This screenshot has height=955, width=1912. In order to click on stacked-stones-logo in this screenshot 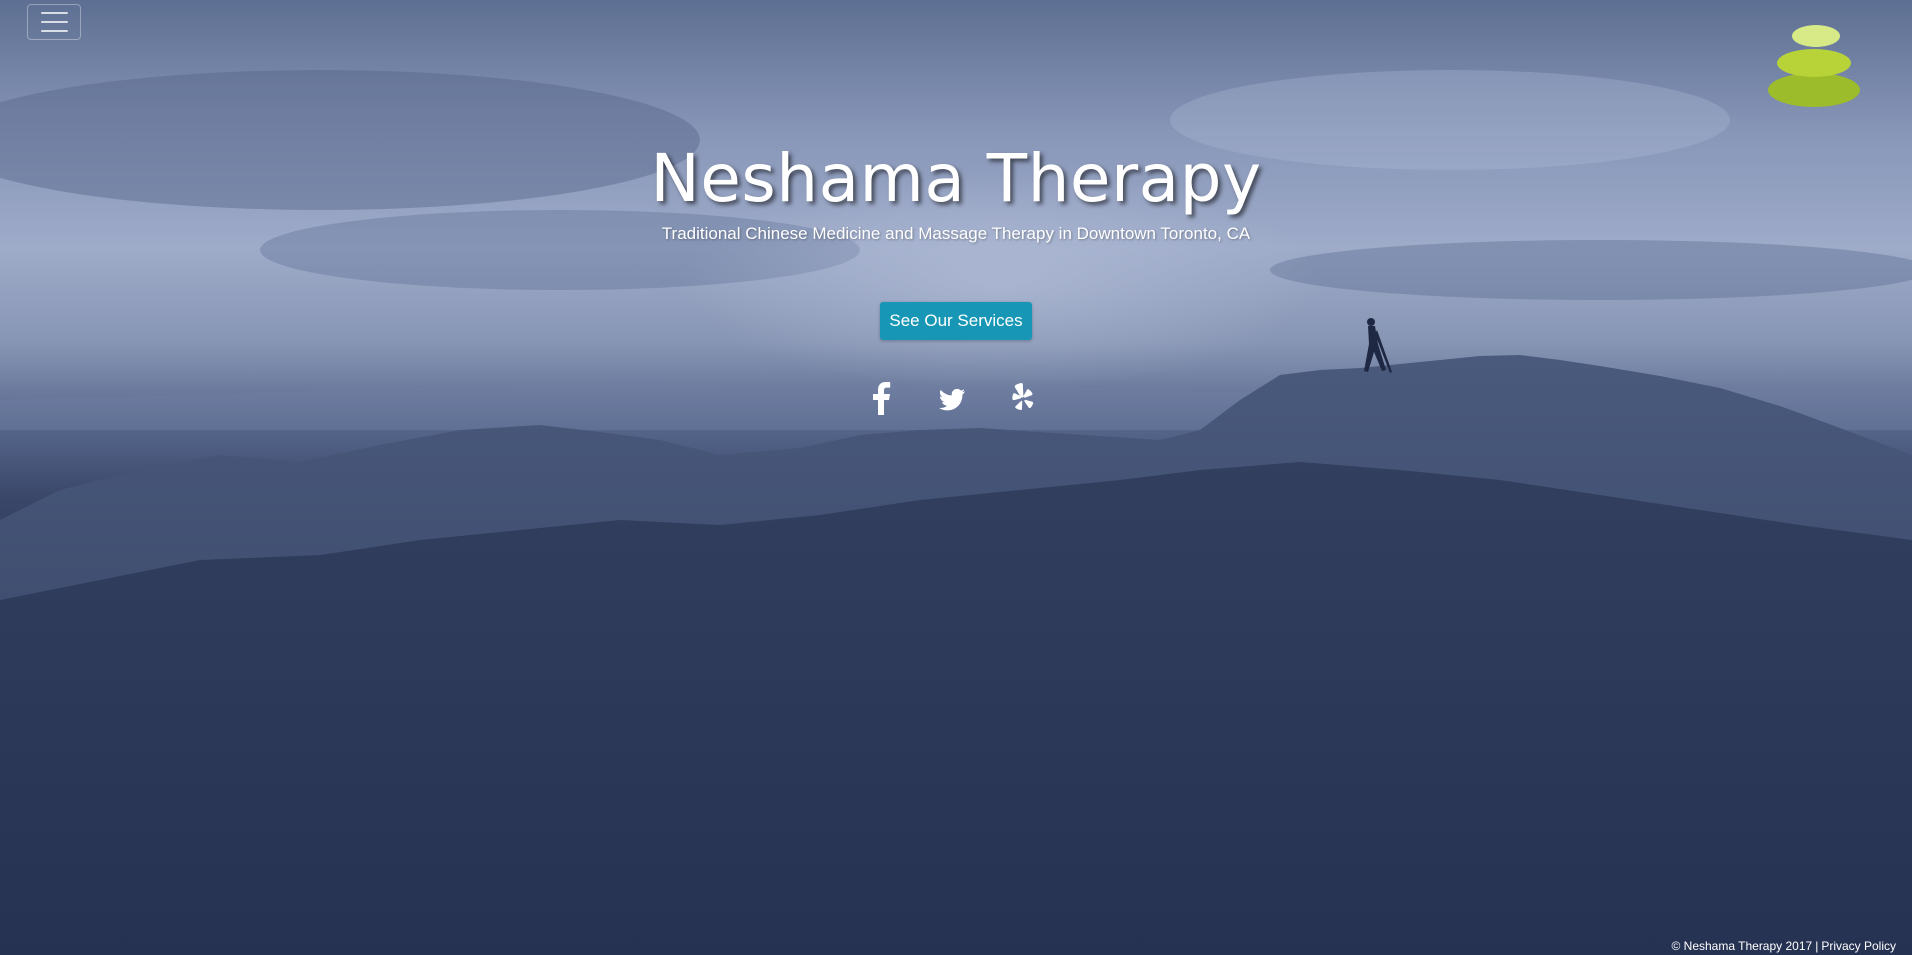, I will do `click(1814, 65)`.